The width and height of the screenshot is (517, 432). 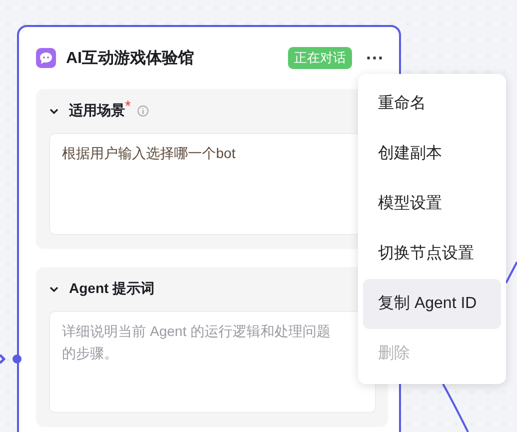 I want to click on menu-item: 复制 Agent ID, so click(x=432, y=304).